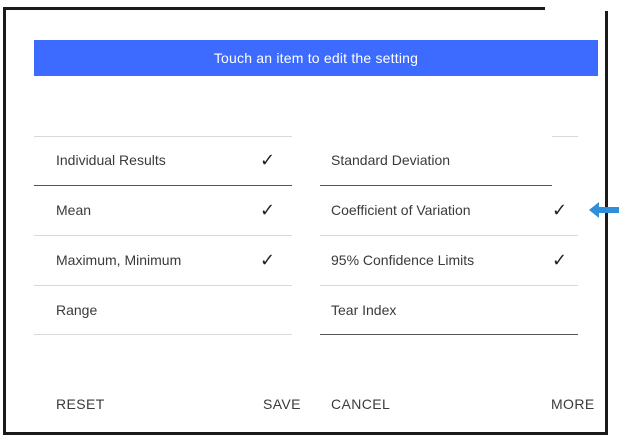 The width and height of the screenshot is (619, 444). I want to click on cancel-button: CANCEL, so click(360, 404).